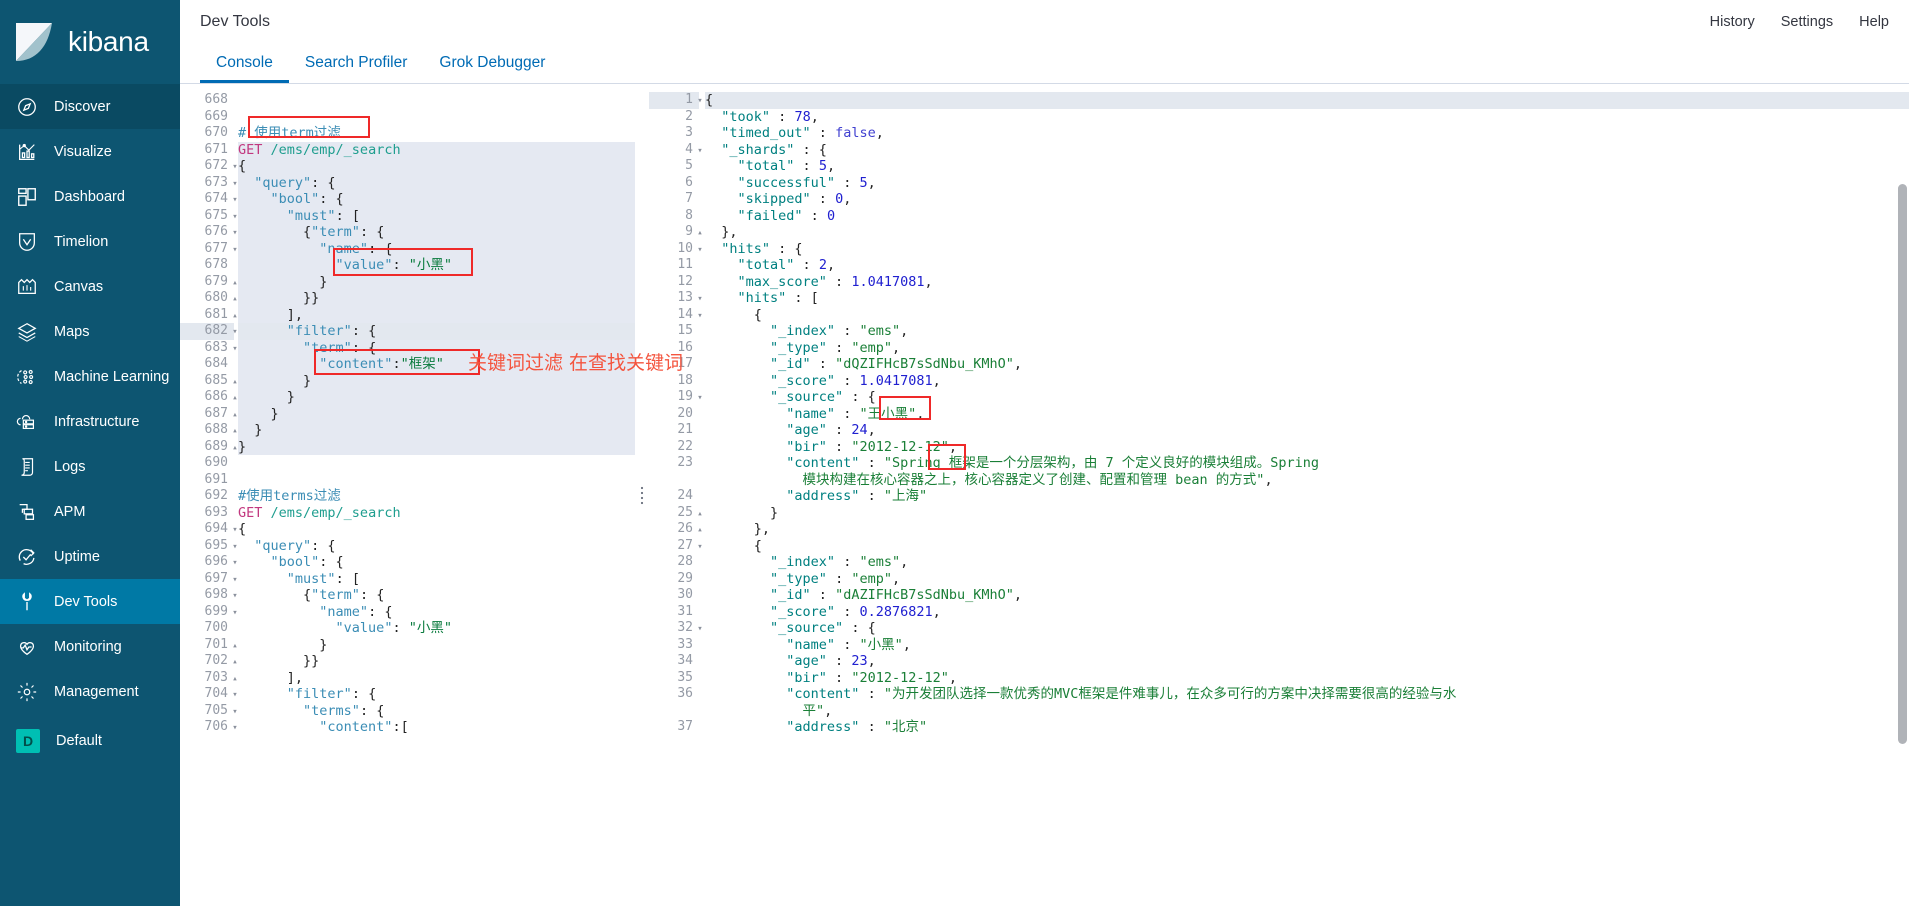  I want to click on gutter-line-number: 5, so click(674, 166).